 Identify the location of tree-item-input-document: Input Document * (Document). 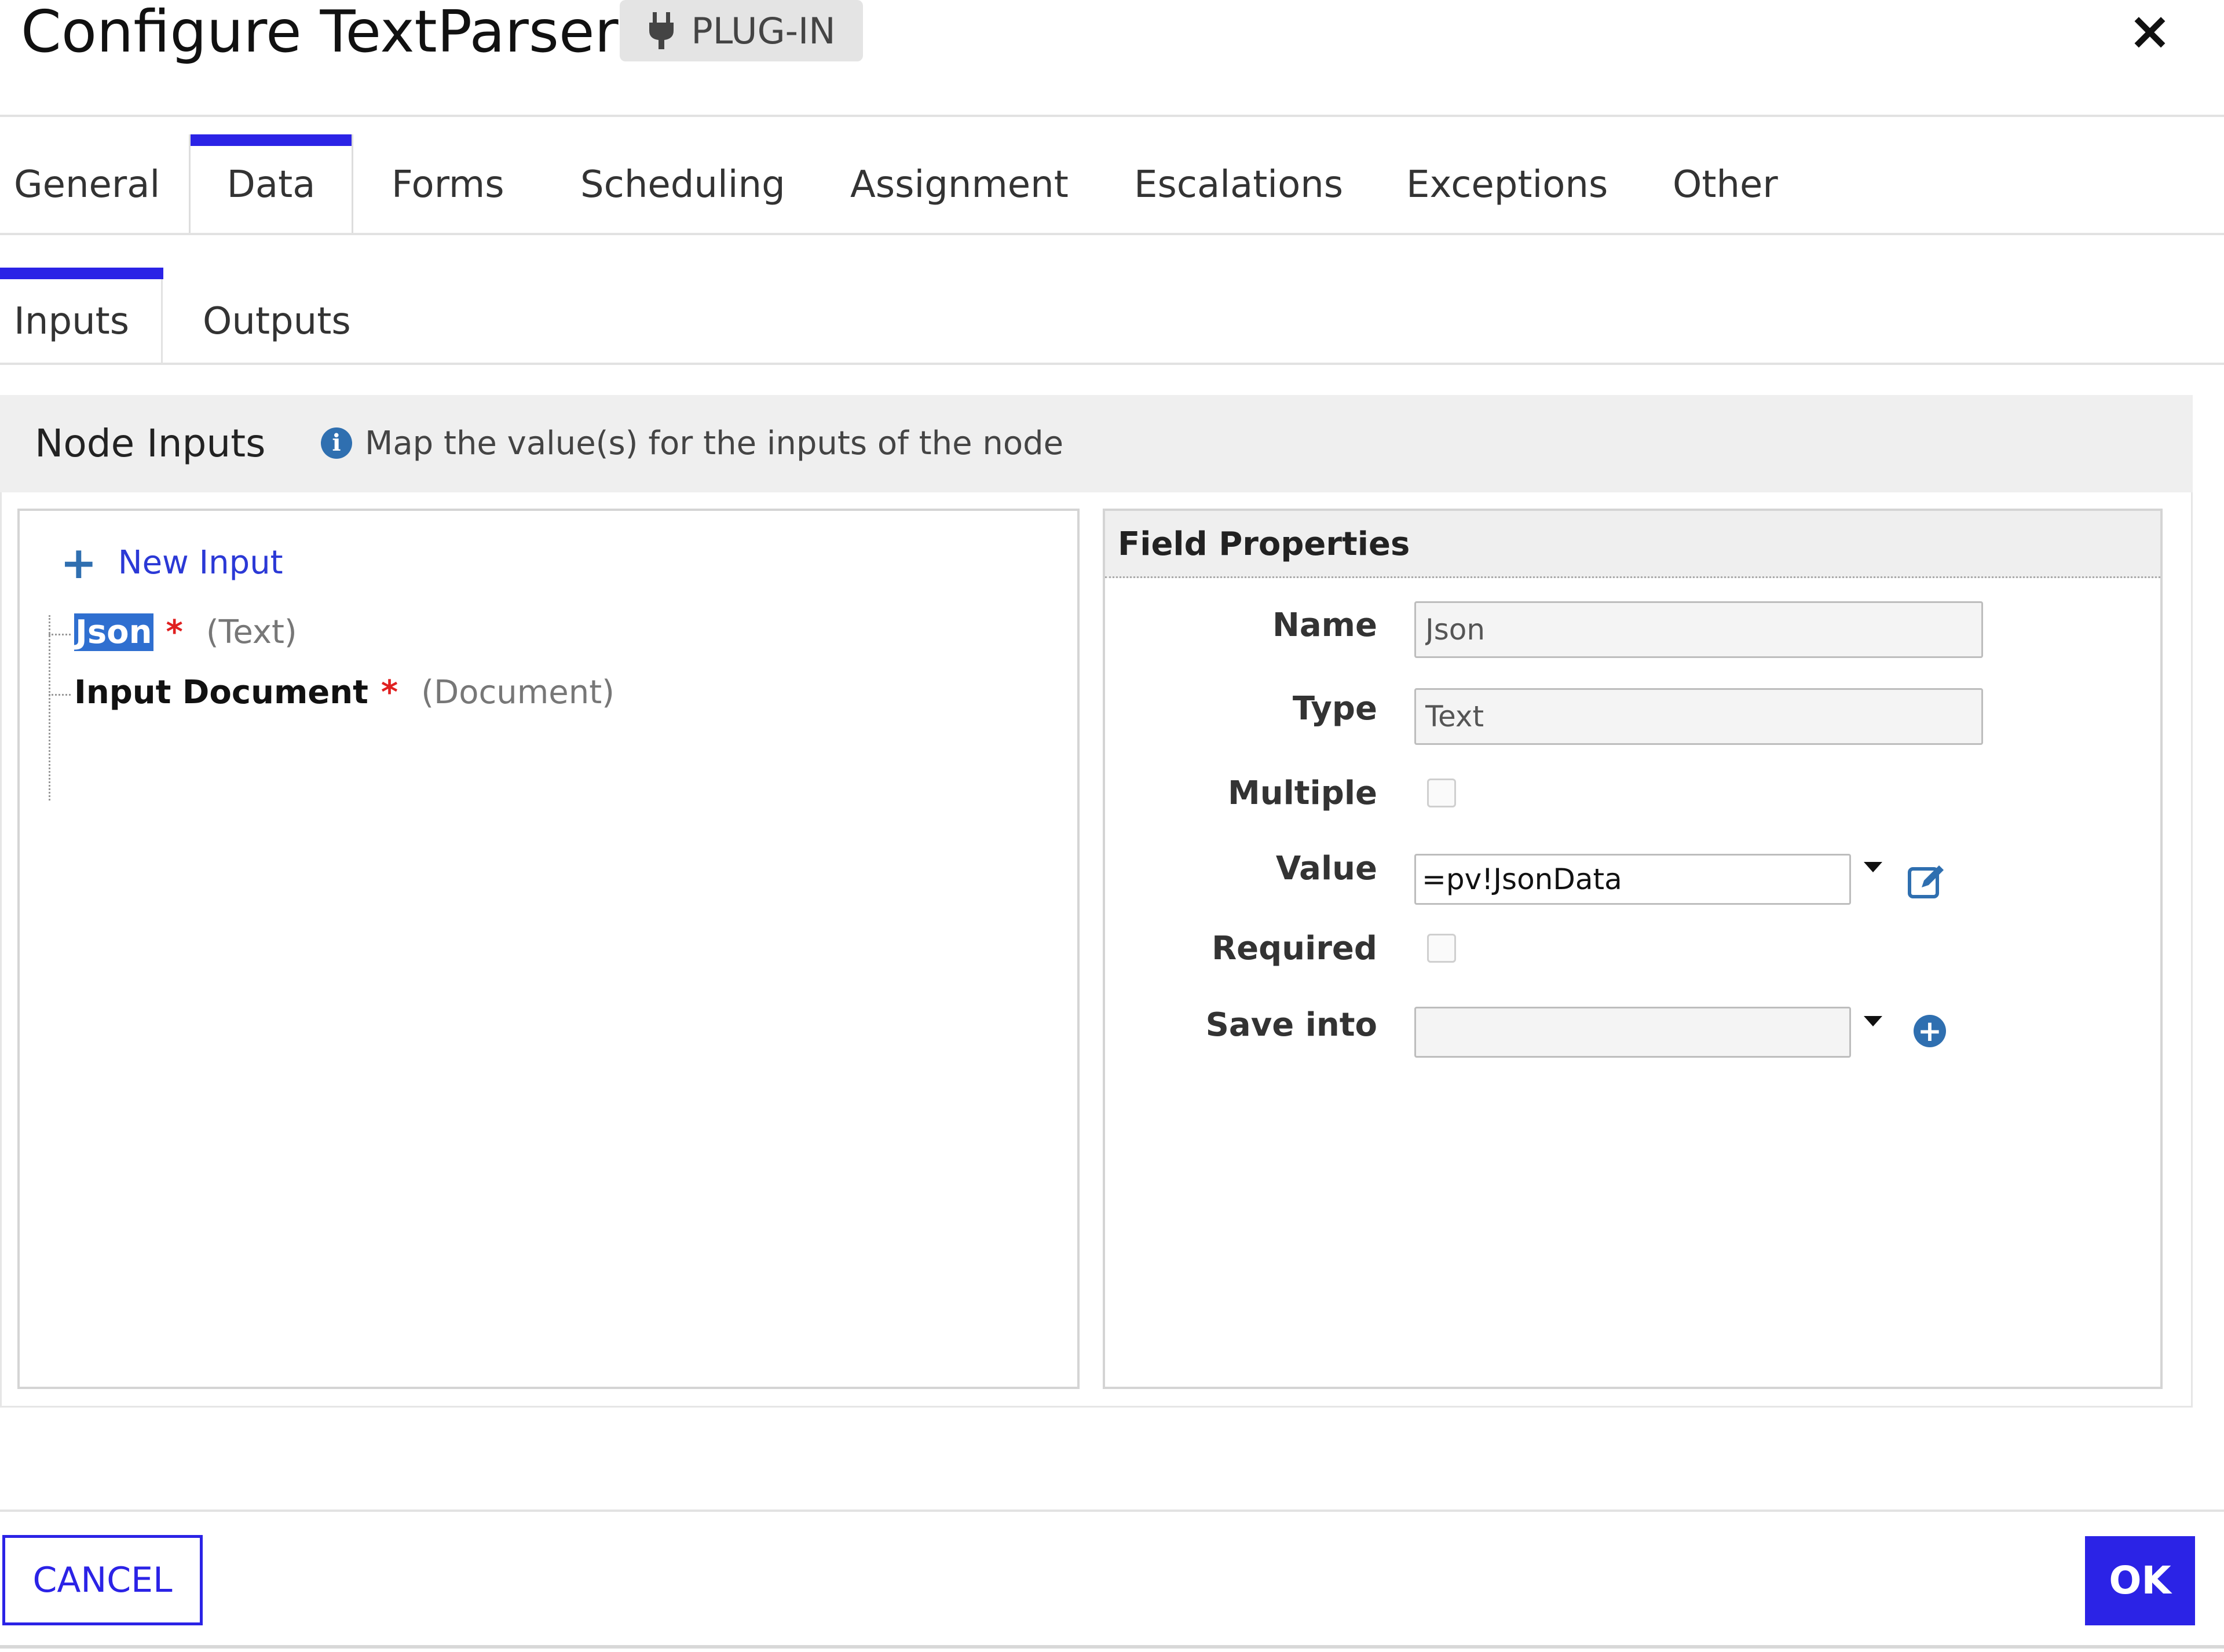
(344, 693).